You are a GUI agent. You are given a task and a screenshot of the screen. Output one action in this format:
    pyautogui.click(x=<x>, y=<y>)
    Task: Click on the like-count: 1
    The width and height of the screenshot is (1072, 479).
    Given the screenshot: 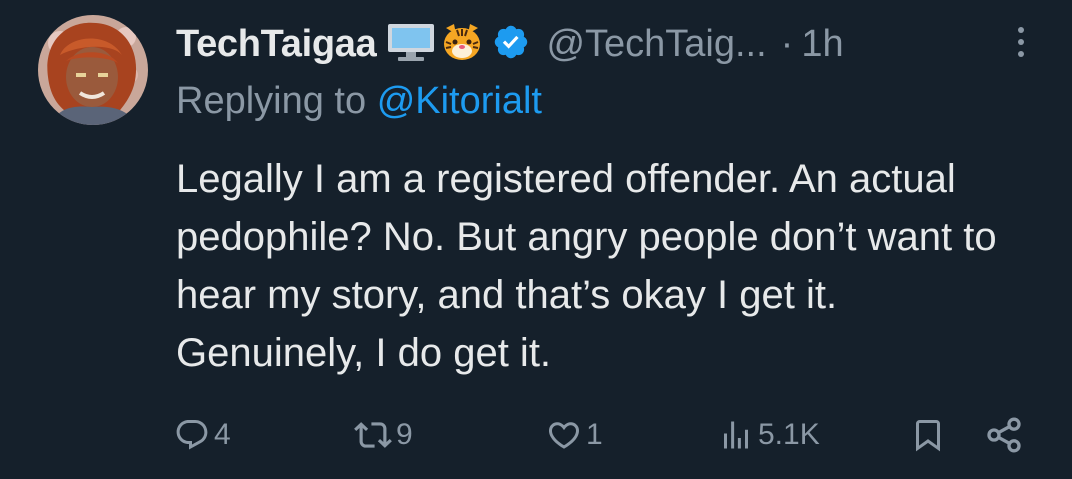 What is the action you would take?
    pyautogui.click(x=594, y=434)
    